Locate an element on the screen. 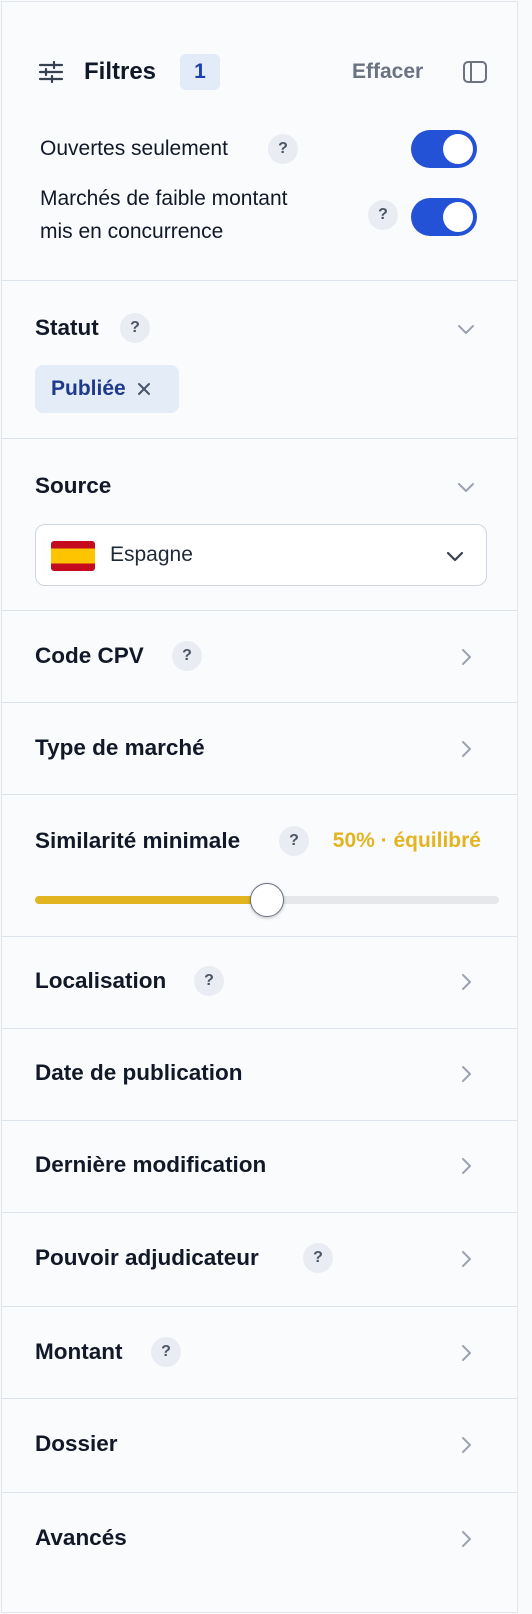 This screenshot has height=1614, width=532. section-title: Avancés is located at coordinates (81, 1537).